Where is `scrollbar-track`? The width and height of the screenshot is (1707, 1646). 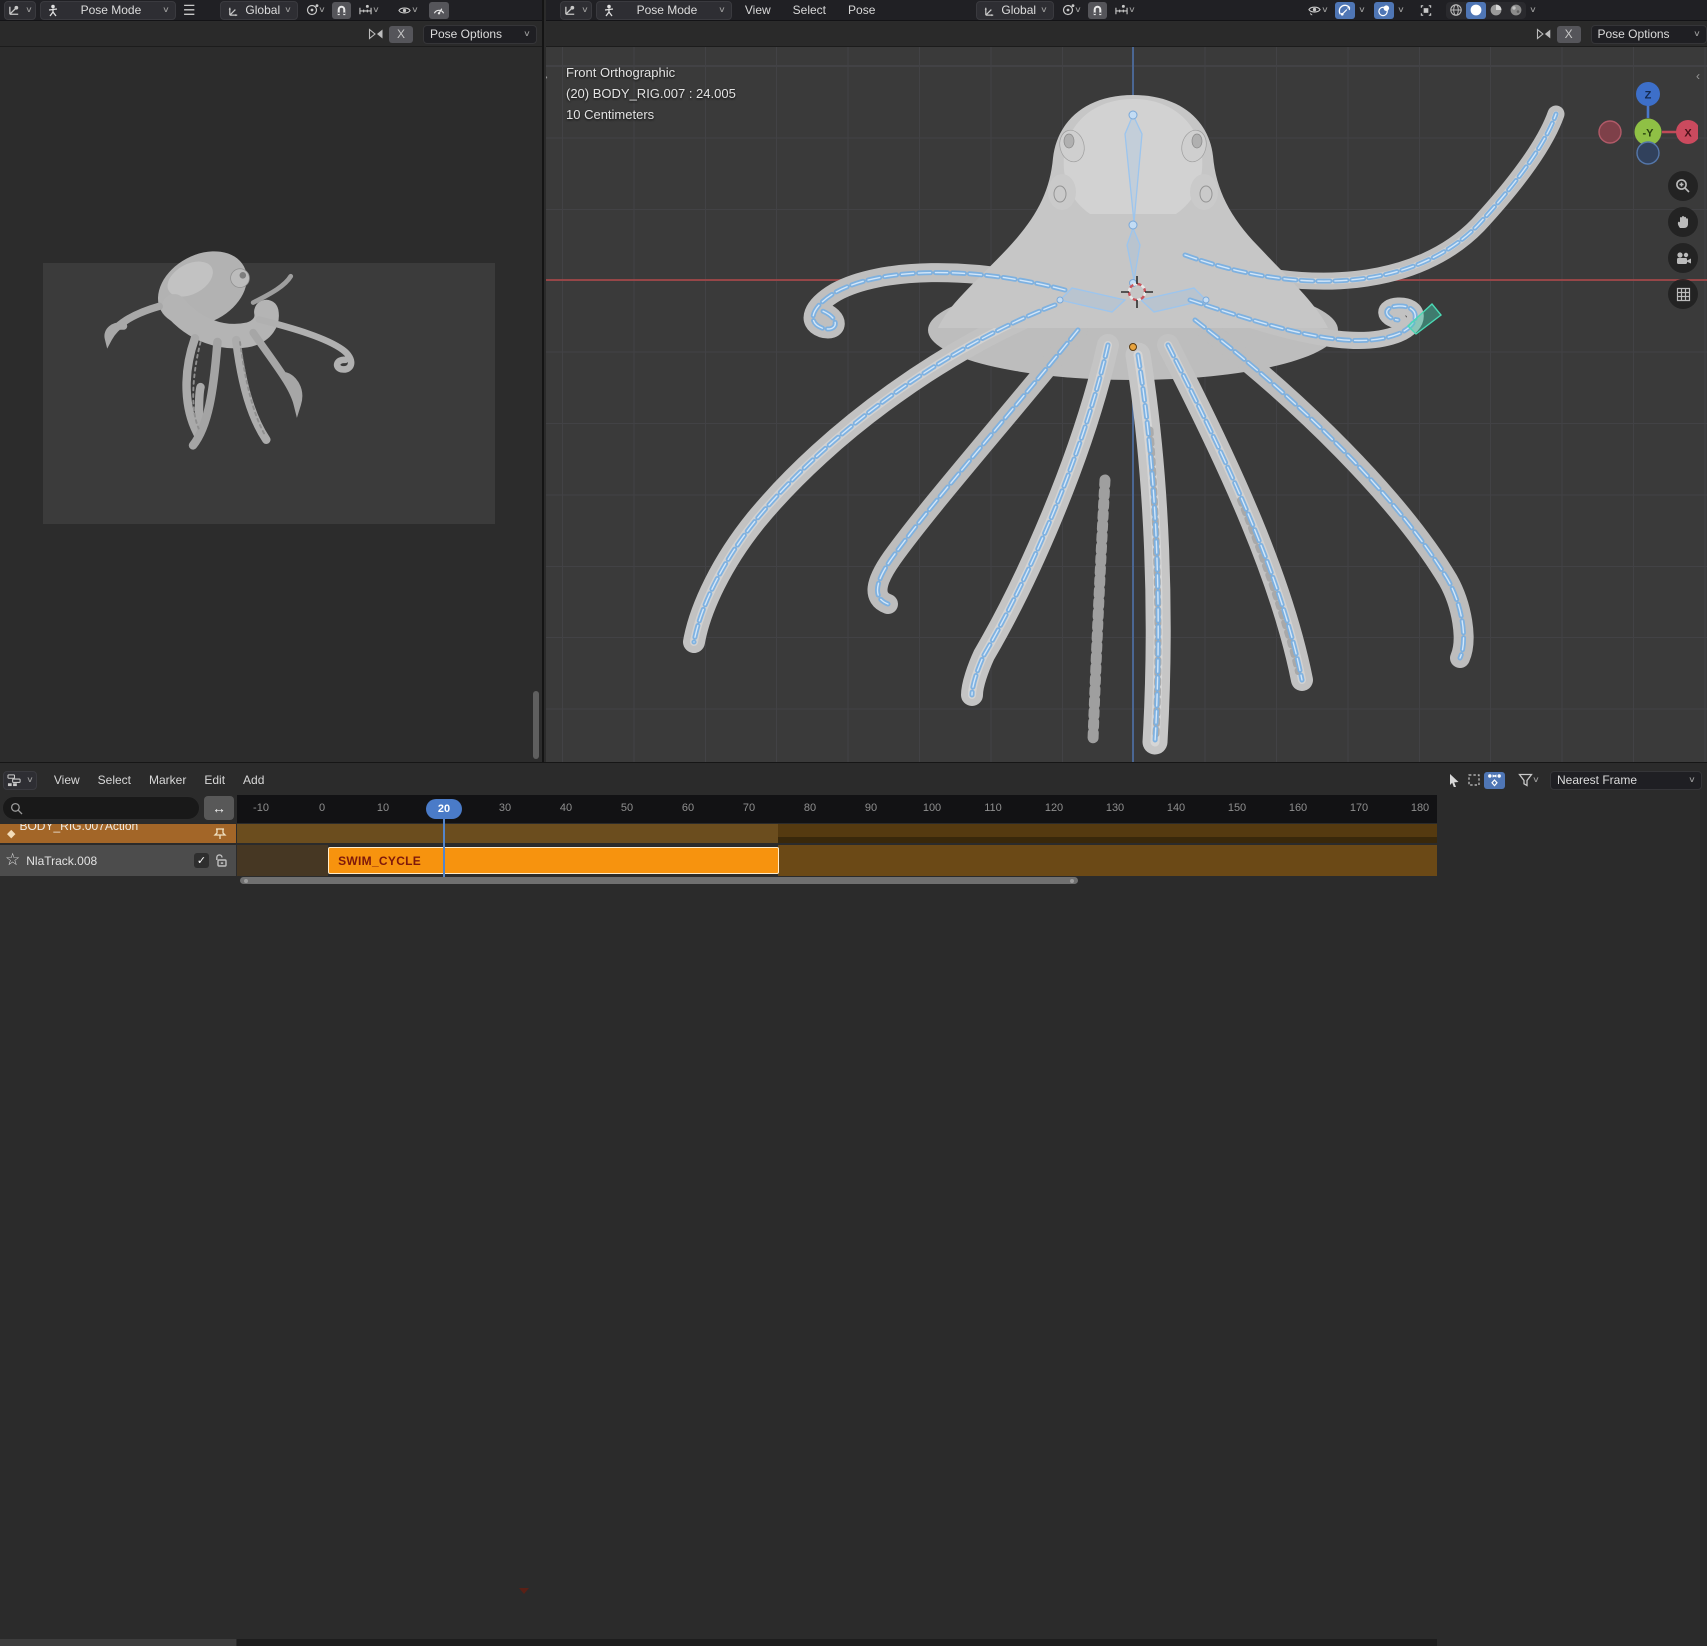 scrollbar-track is located at coordinates (837, 1642).